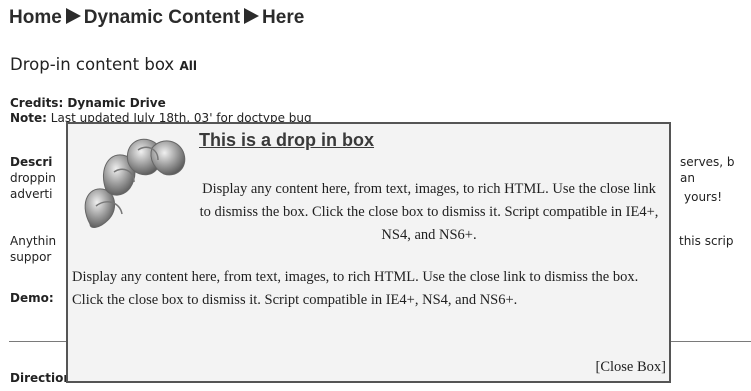 The image size is (751, 391). What do you see at coordinates (33, 178) in the screenshot?
I see `description-line: droppin` at bounding box center [33, 178].